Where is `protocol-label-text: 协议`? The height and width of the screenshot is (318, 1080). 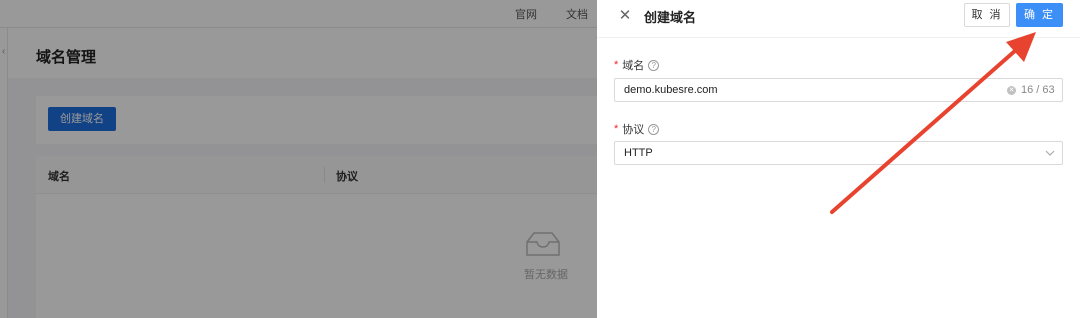
protocol-label-text: 协议 is located at coordinates (633, 130).